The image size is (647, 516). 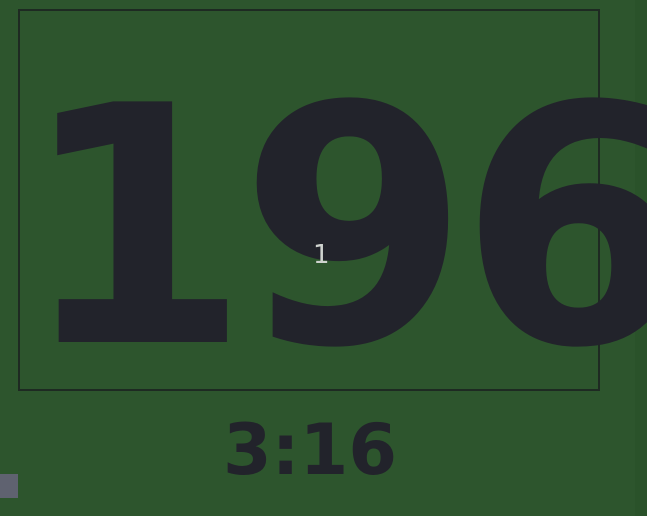 I want to click on timer-readout: 3:16, so click(x=310, y=450).